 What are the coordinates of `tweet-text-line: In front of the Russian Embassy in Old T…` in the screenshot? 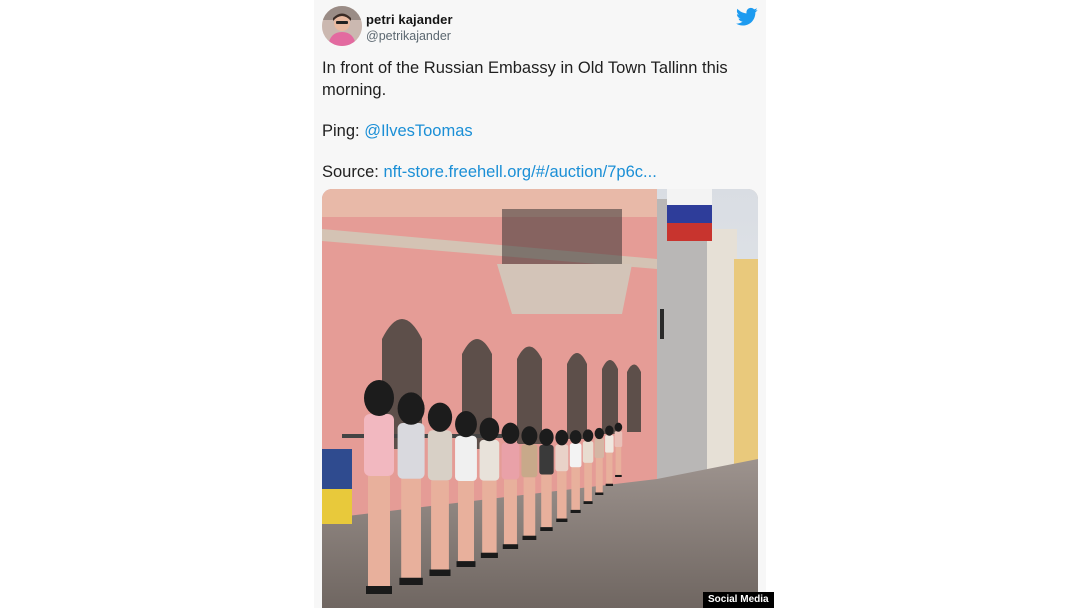 It's located at (525, 79).